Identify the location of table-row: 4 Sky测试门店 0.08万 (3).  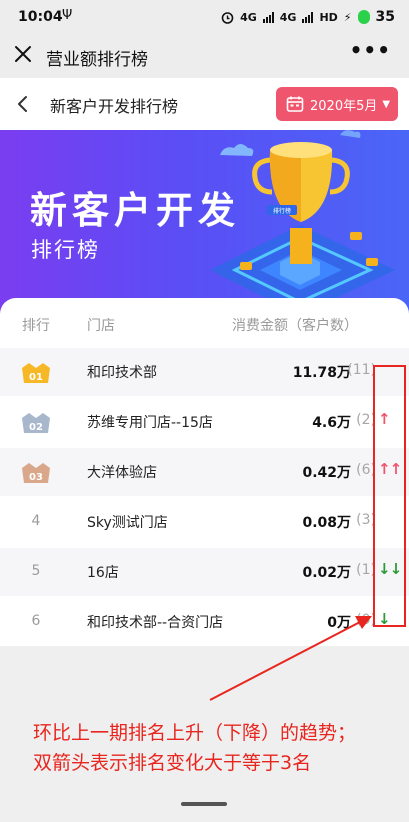
(204, 522).